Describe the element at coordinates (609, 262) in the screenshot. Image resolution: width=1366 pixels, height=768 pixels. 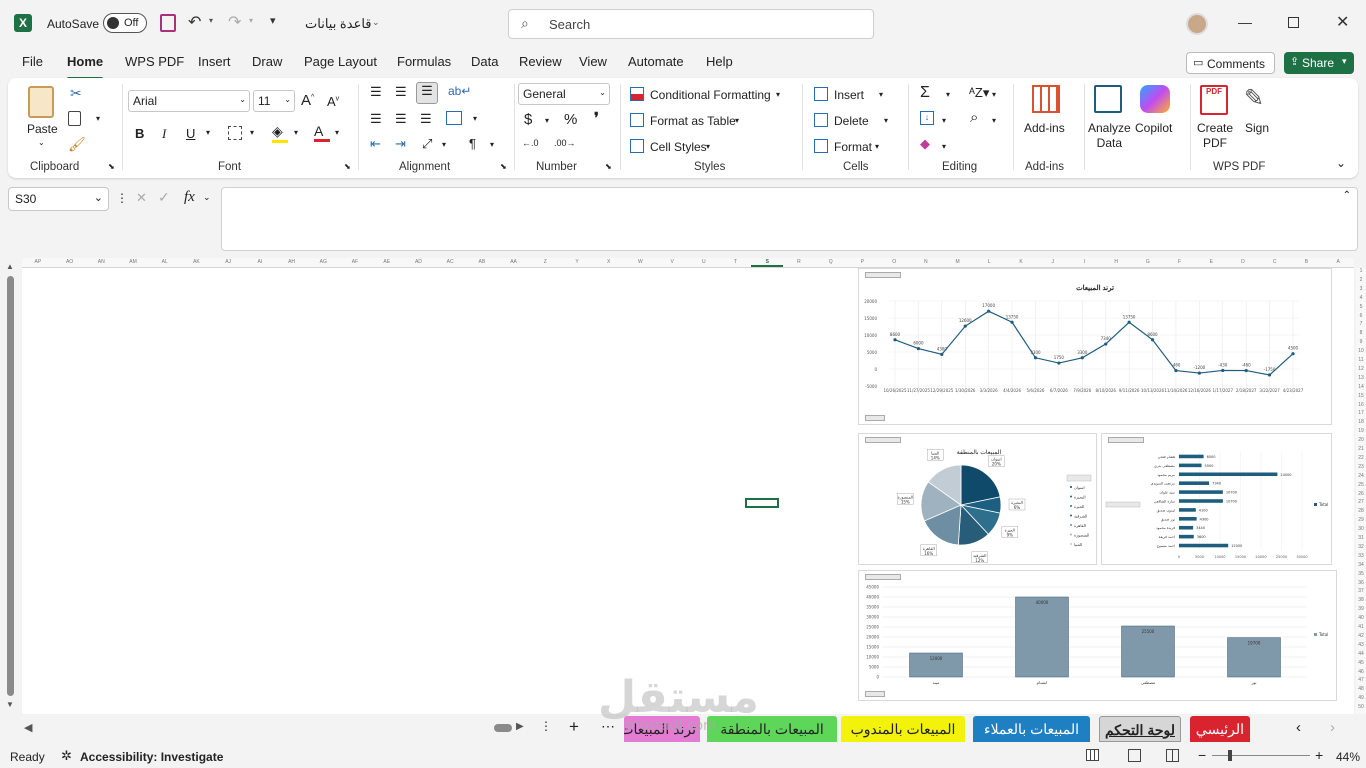
I see `column-header: X` at that location.